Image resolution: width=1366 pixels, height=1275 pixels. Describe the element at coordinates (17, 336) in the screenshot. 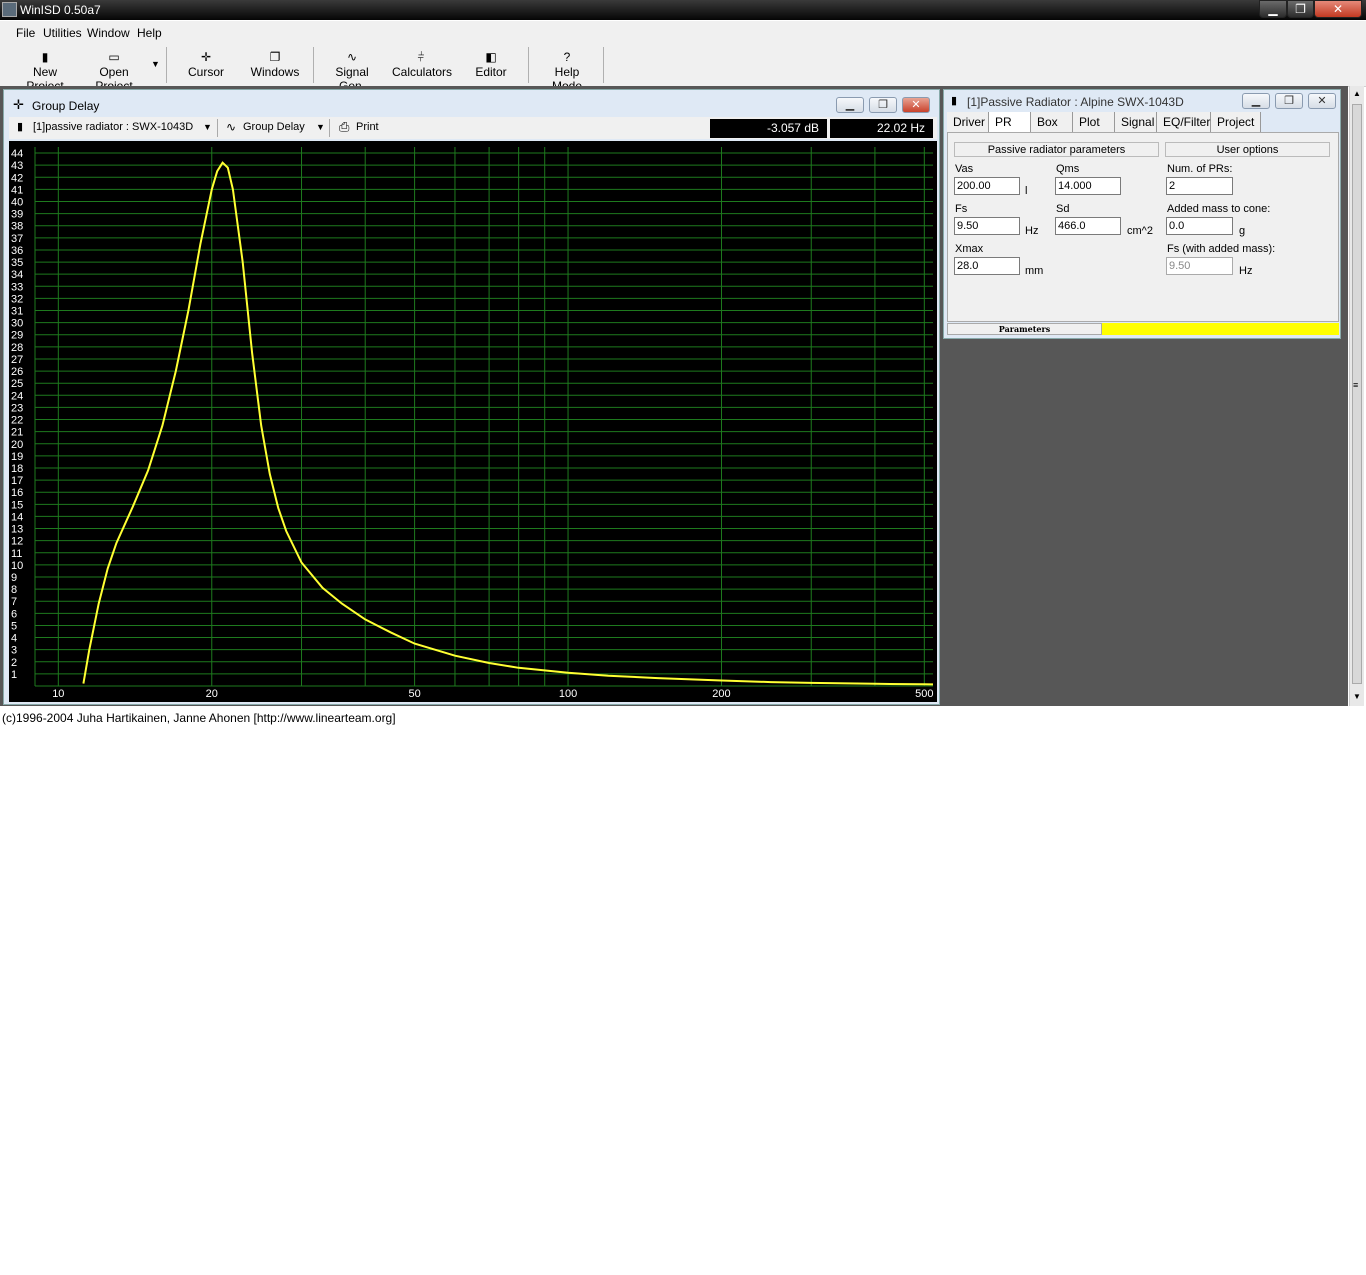

I see `y-tick-label: 29` at that location.